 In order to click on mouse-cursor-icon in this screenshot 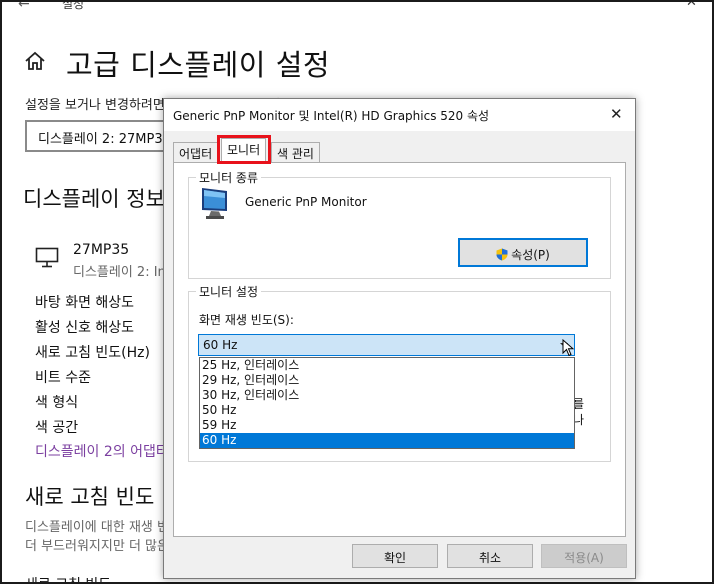, I will do `click(568, 348)`.